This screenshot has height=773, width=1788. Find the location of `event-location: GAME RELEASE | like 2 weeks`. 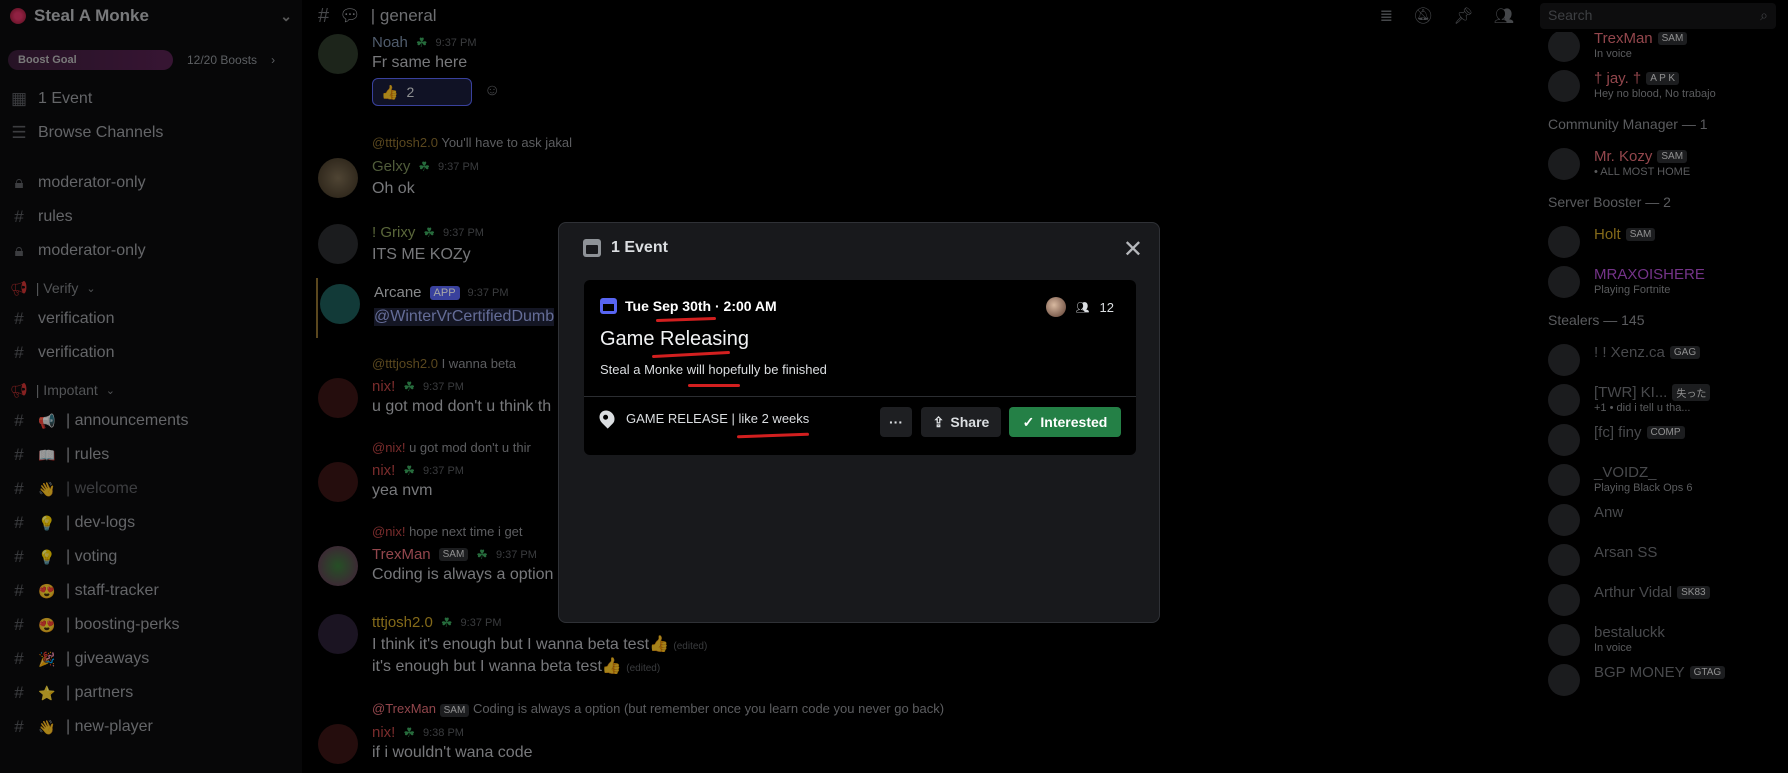

event-location: GAME RELEASE | like 2 weeks is located at coordinates (703, 418).